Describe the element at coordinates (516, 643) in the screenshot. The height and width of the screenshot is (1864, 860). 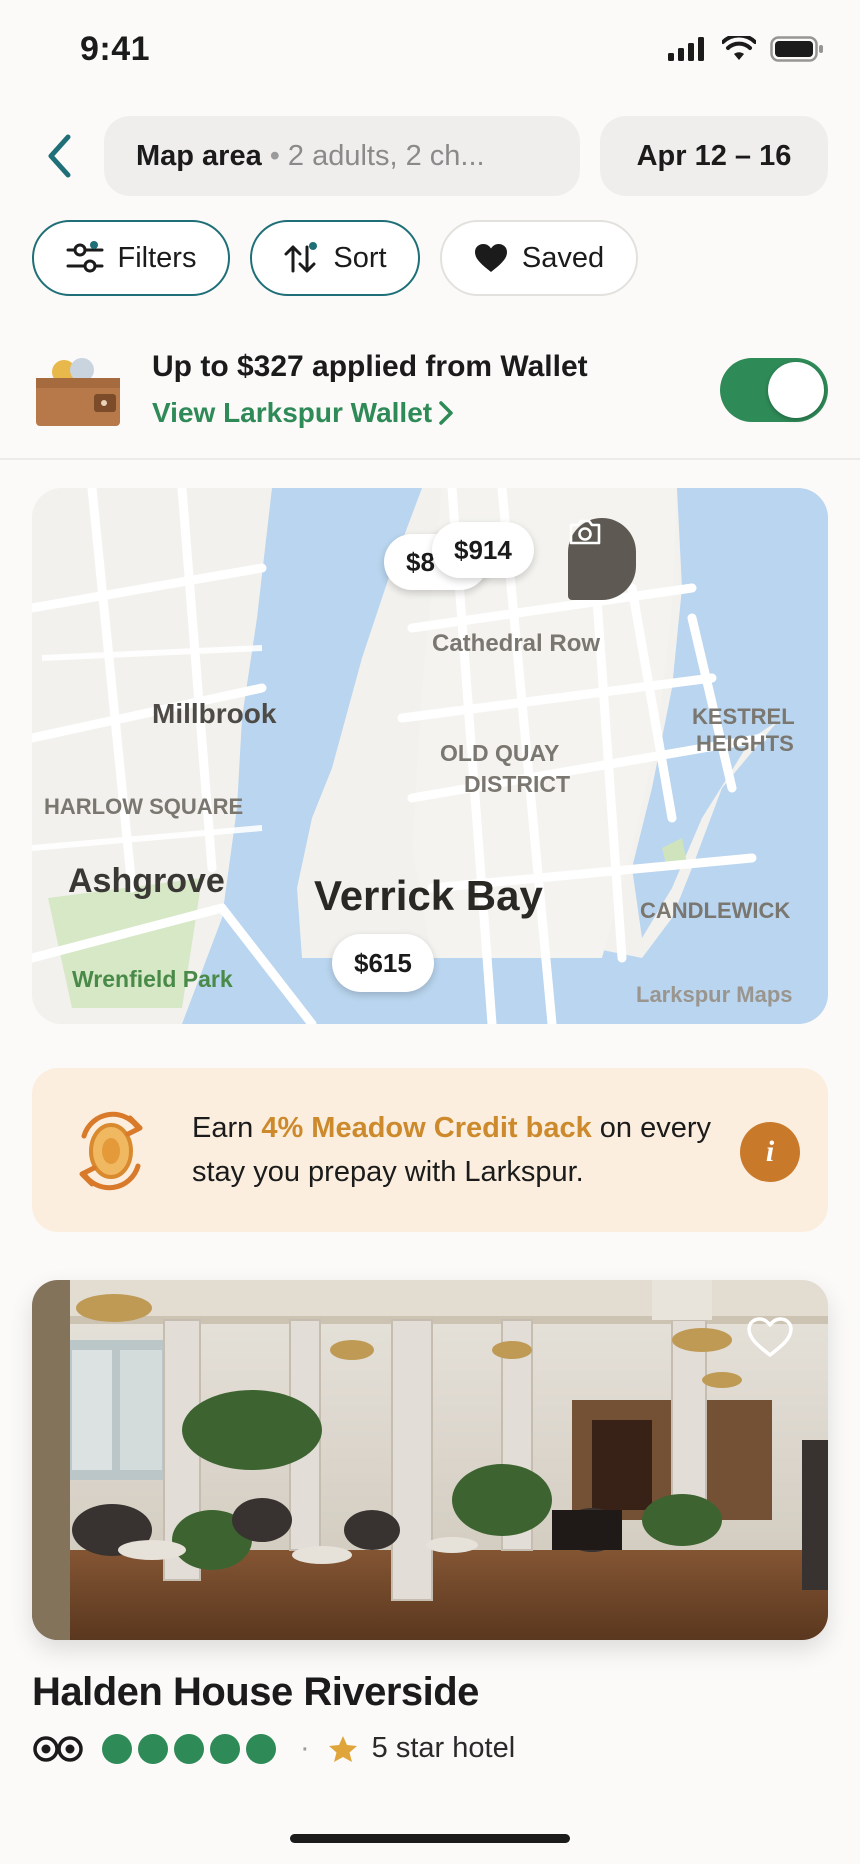
I see `map-label-cathedral-row: Cathedral Row` at that location.